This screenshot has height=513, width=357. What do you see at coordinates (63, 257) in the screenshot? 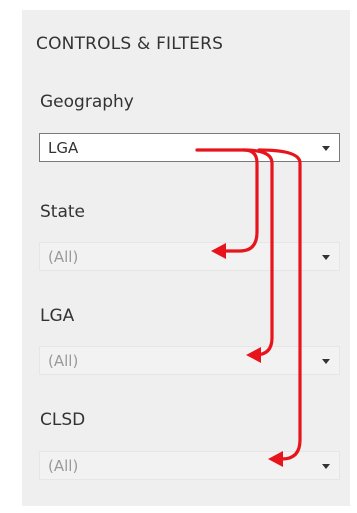
I see `state-dropdown-value: (All)` at bounding box center [63, 257].